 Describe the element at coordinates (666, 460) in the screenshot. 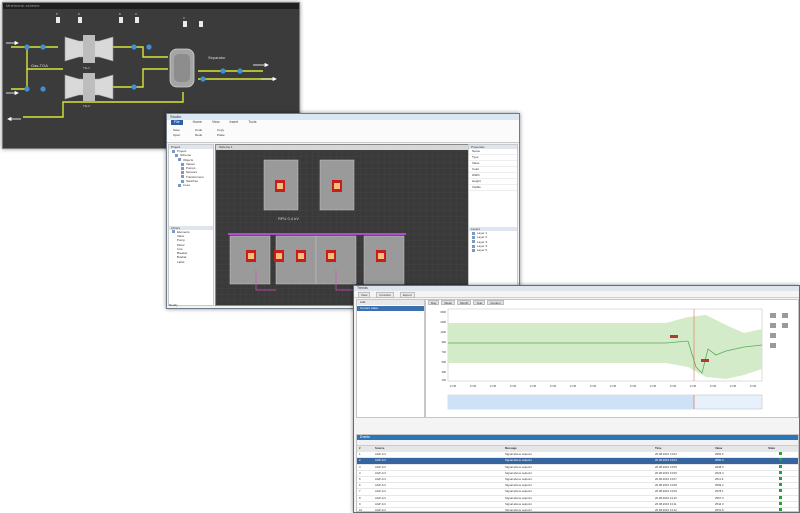

I see `table-cell: 26.08.2016 13:04` at that location.